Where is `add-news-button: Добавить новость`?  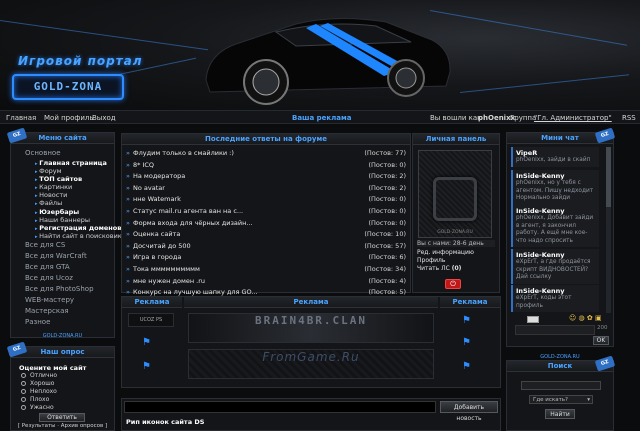
add-news-button: Добавить новость is located at coordinates (469, 411).